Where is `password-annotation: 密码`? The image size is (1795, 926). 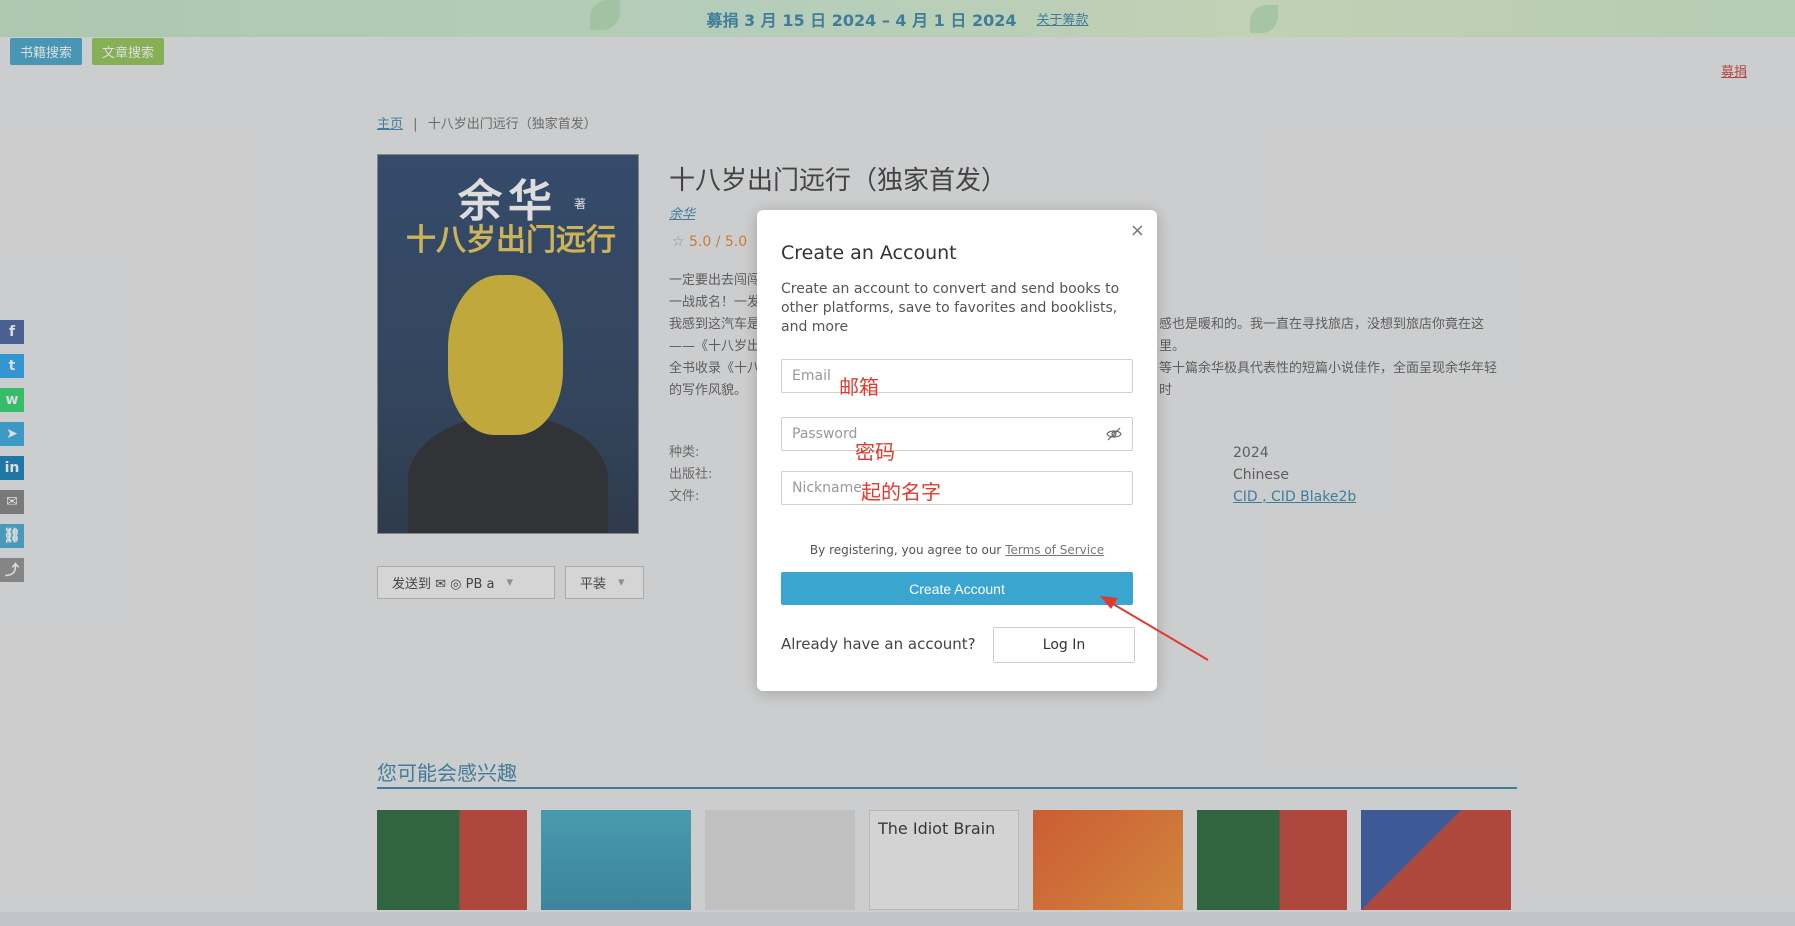
password-annotation: 密码 is located at coordinates (875, 452).